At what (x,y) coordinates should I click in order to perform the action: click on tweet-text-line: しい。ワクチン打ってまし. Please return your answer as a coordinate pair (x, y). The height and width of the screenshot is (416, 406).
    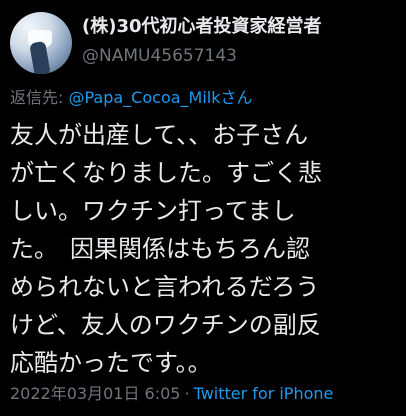
    Looking at the image, I should click on (153, 211).